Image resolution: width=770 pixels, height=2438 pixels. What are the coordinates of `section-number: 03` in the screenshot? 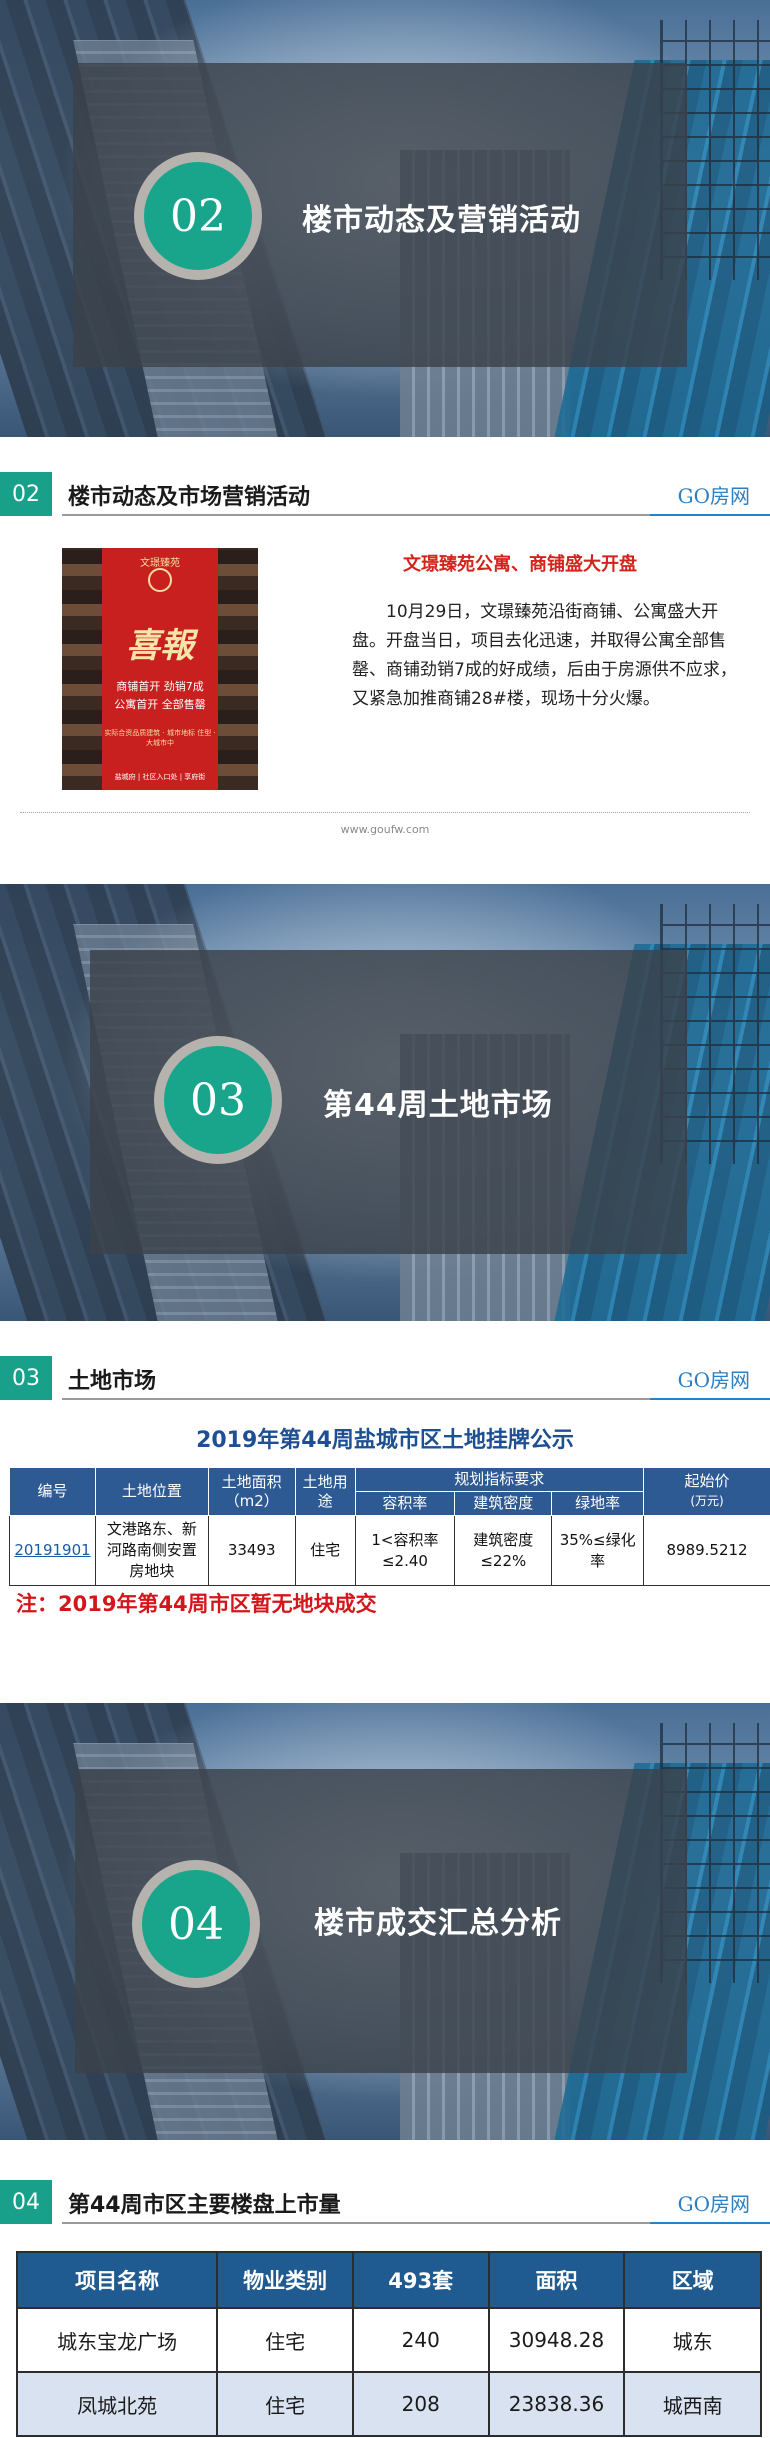 It's located at (26, 1378).